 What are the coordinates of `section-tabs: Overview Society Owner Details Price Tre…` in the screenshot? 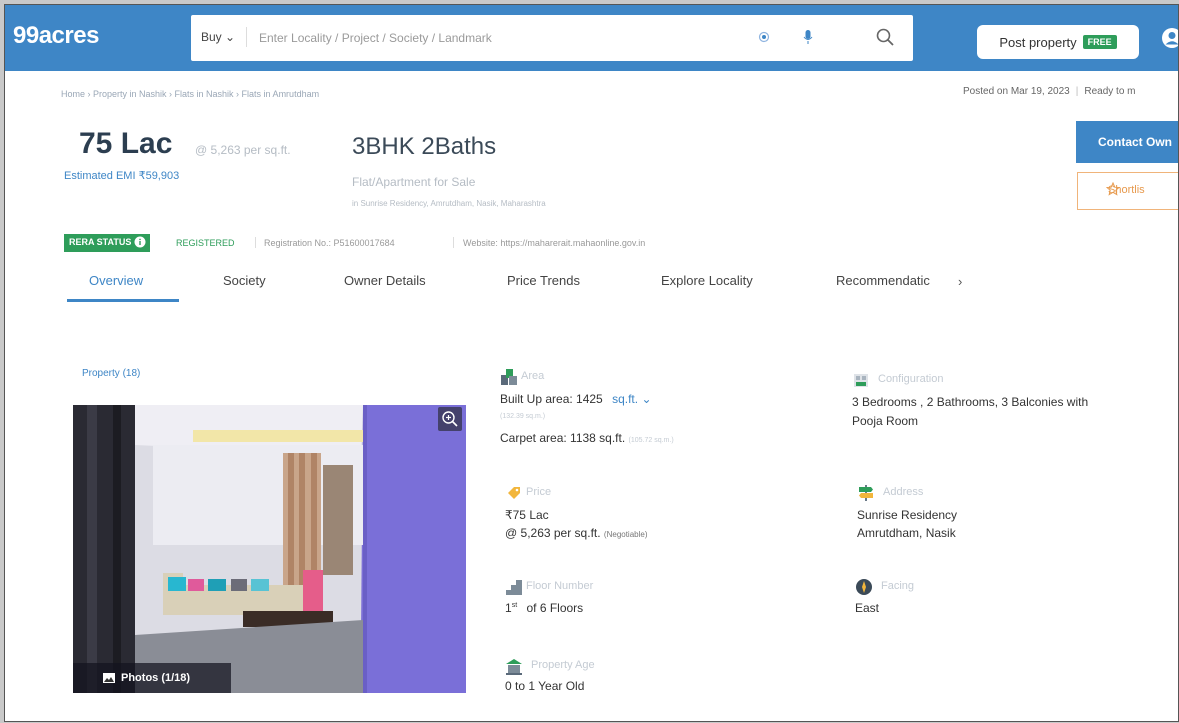 It's located at (591, 287).